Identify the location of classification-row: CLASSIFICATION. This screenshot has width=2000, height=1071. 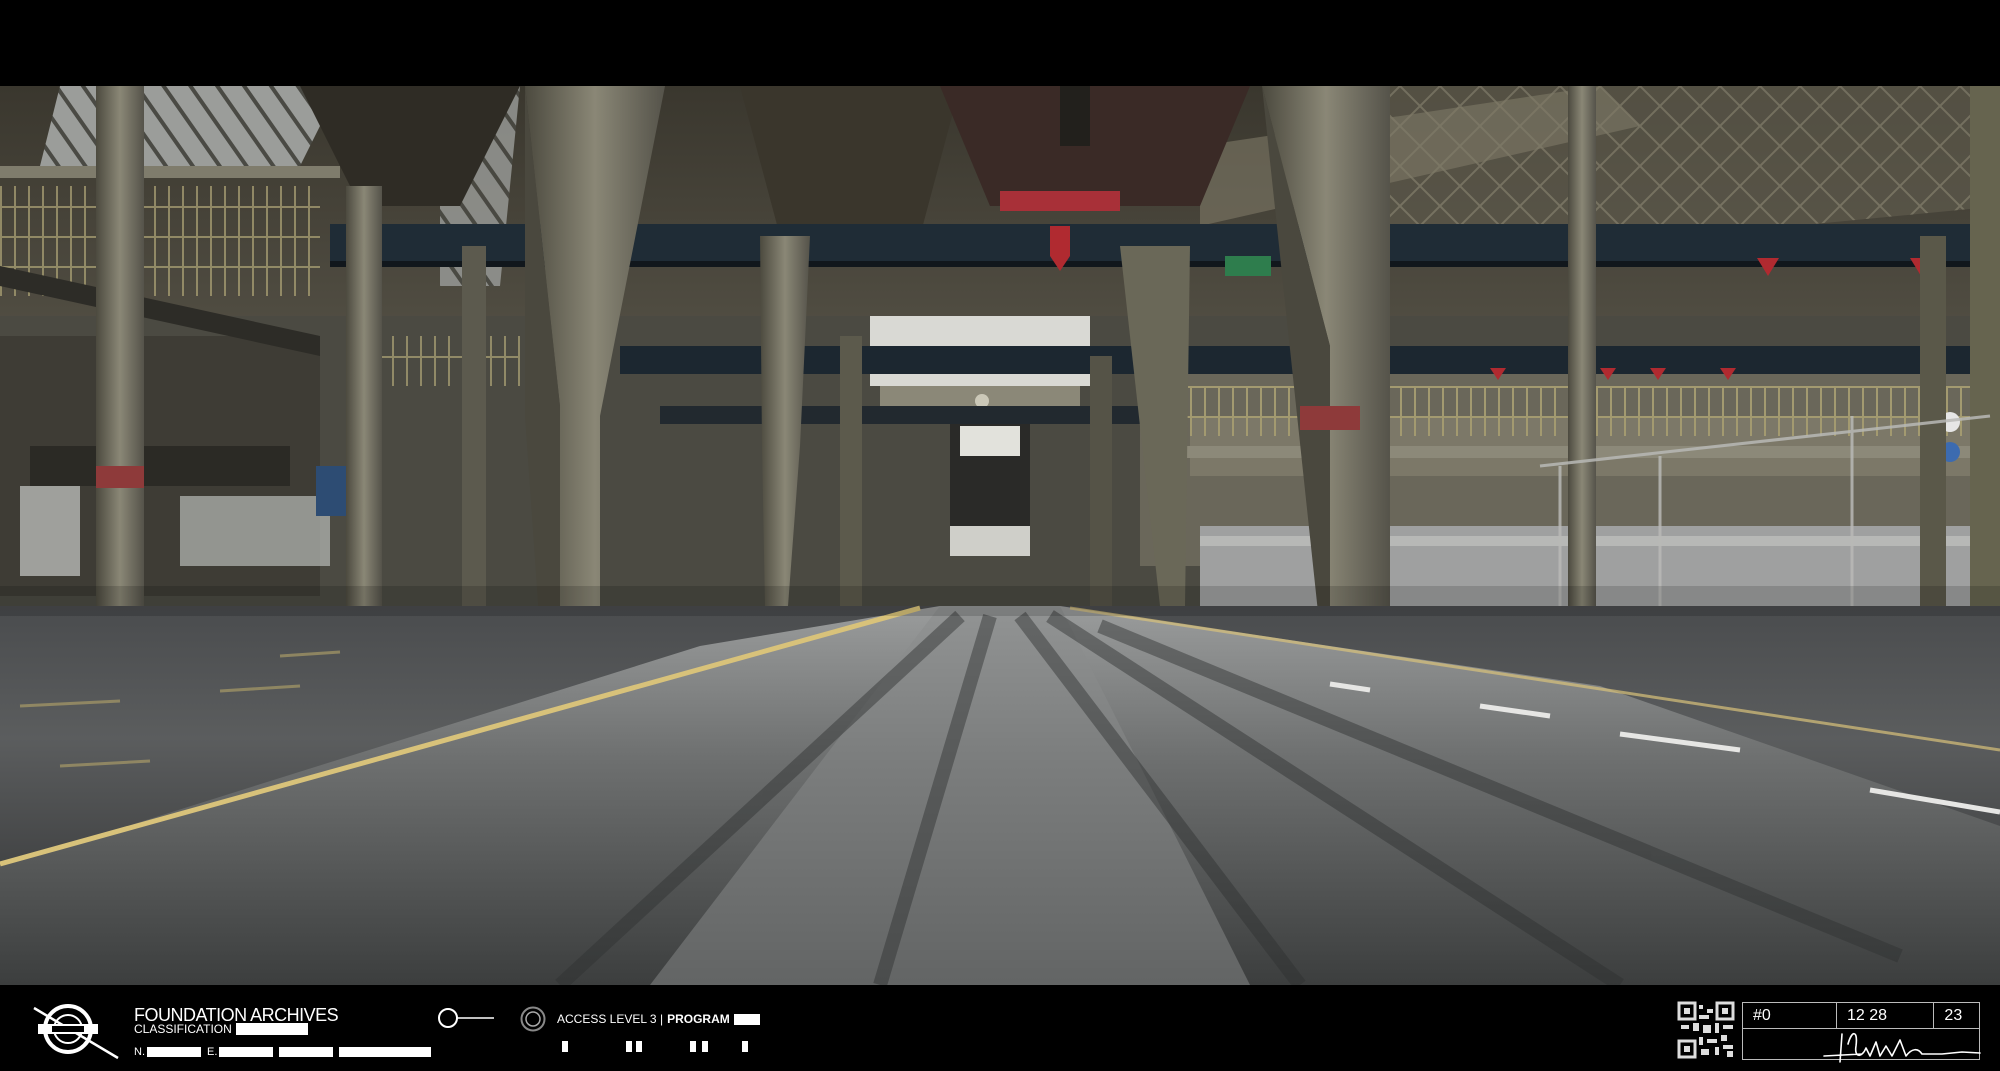
(221, 1029).